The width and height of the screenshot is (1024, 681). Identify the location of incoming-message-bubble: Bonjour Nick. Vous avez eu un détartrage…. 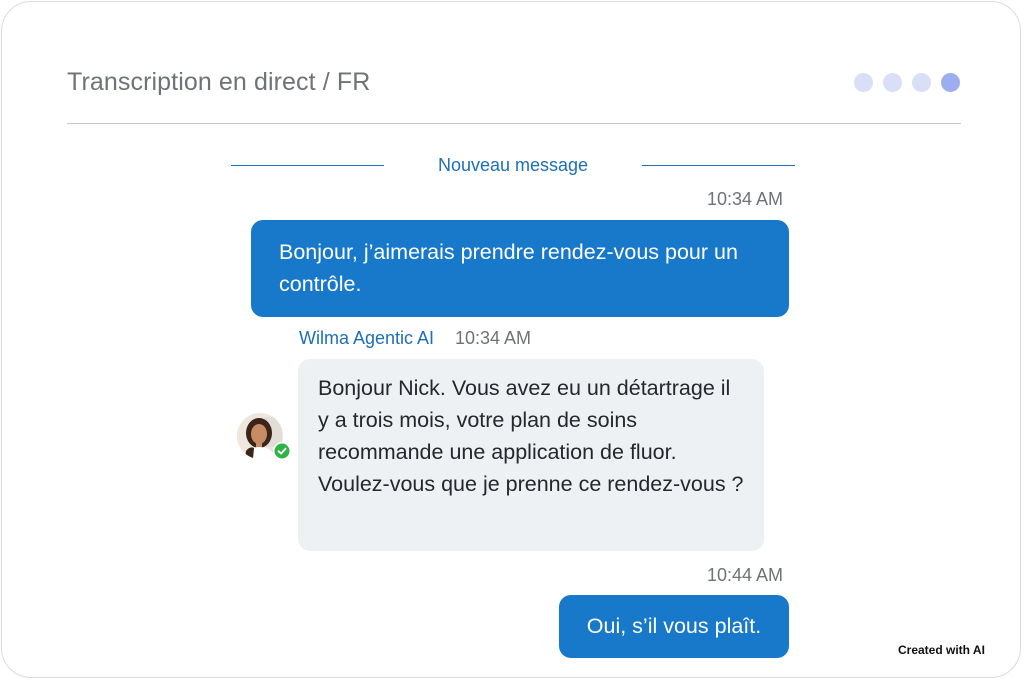
(531, 455).